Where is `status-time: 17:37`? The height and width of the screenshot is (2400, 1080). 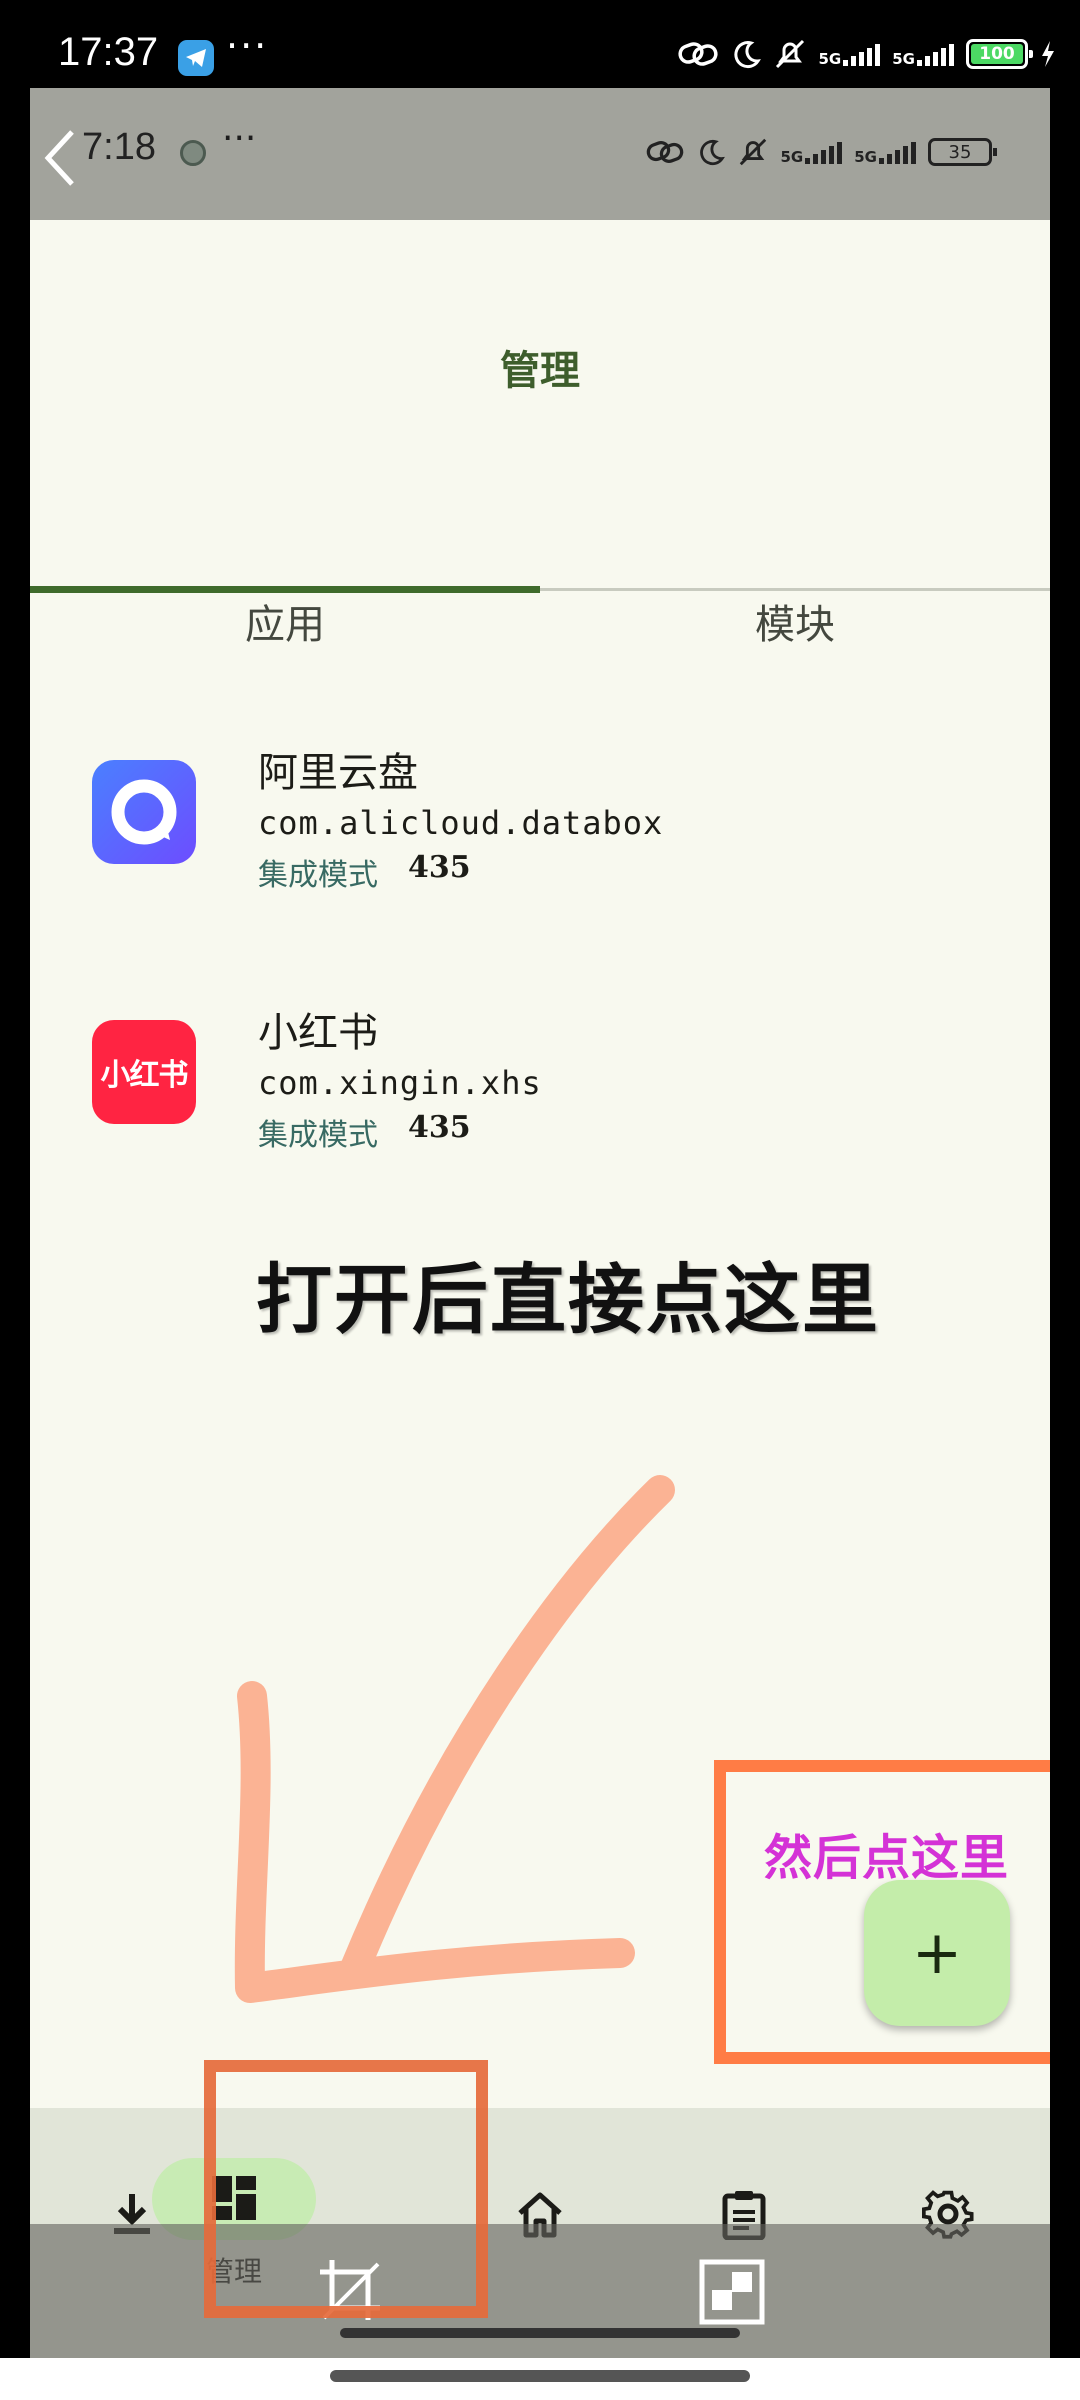
status-time: 17:37 is located at coordinates (108, 52).